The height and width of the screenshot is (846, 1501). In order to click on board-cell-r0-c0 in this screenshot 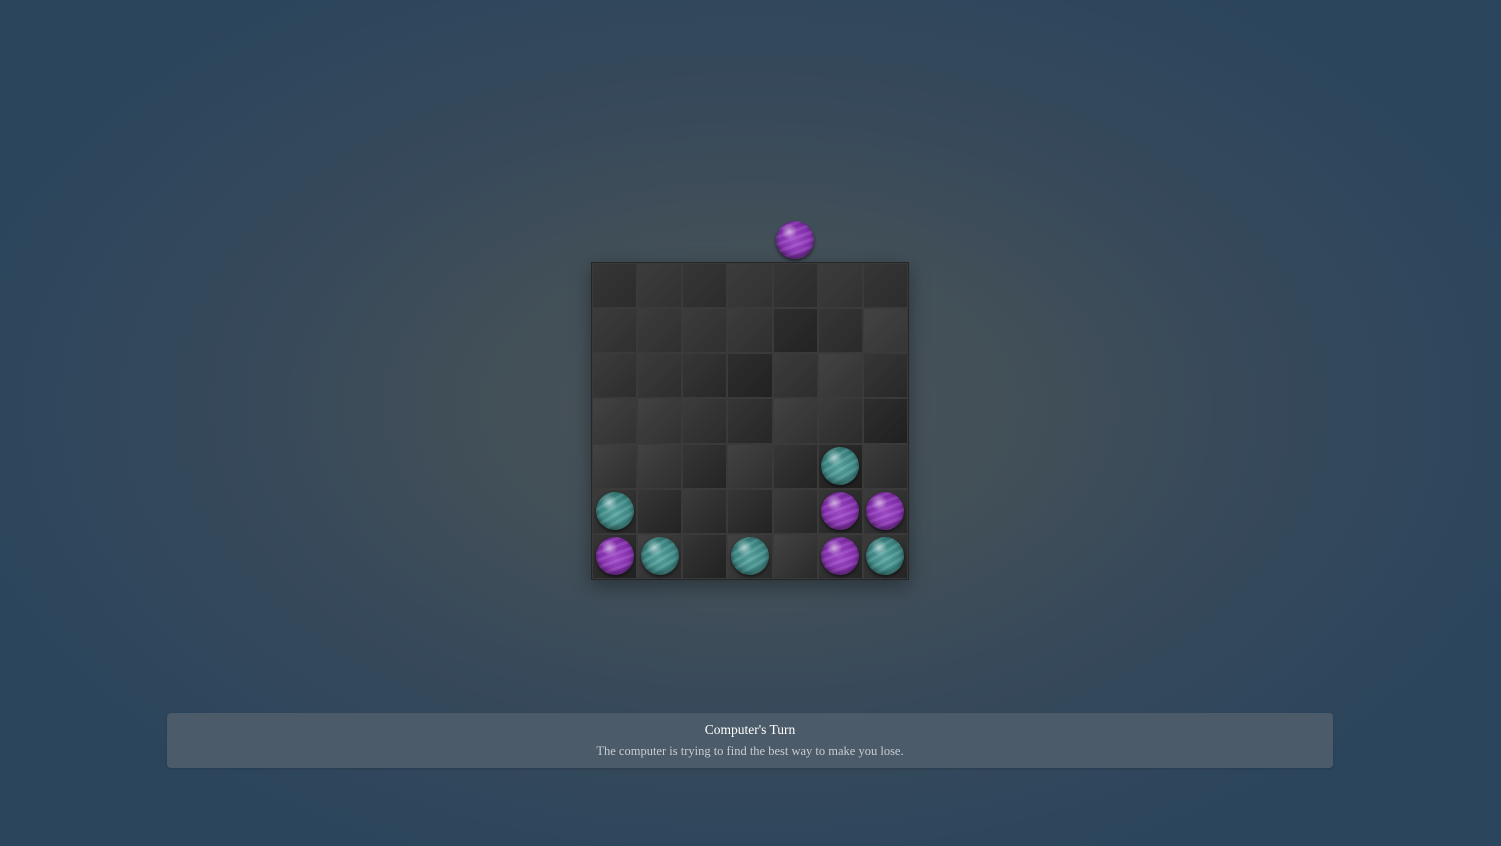, I will do `click(615, 286)`.